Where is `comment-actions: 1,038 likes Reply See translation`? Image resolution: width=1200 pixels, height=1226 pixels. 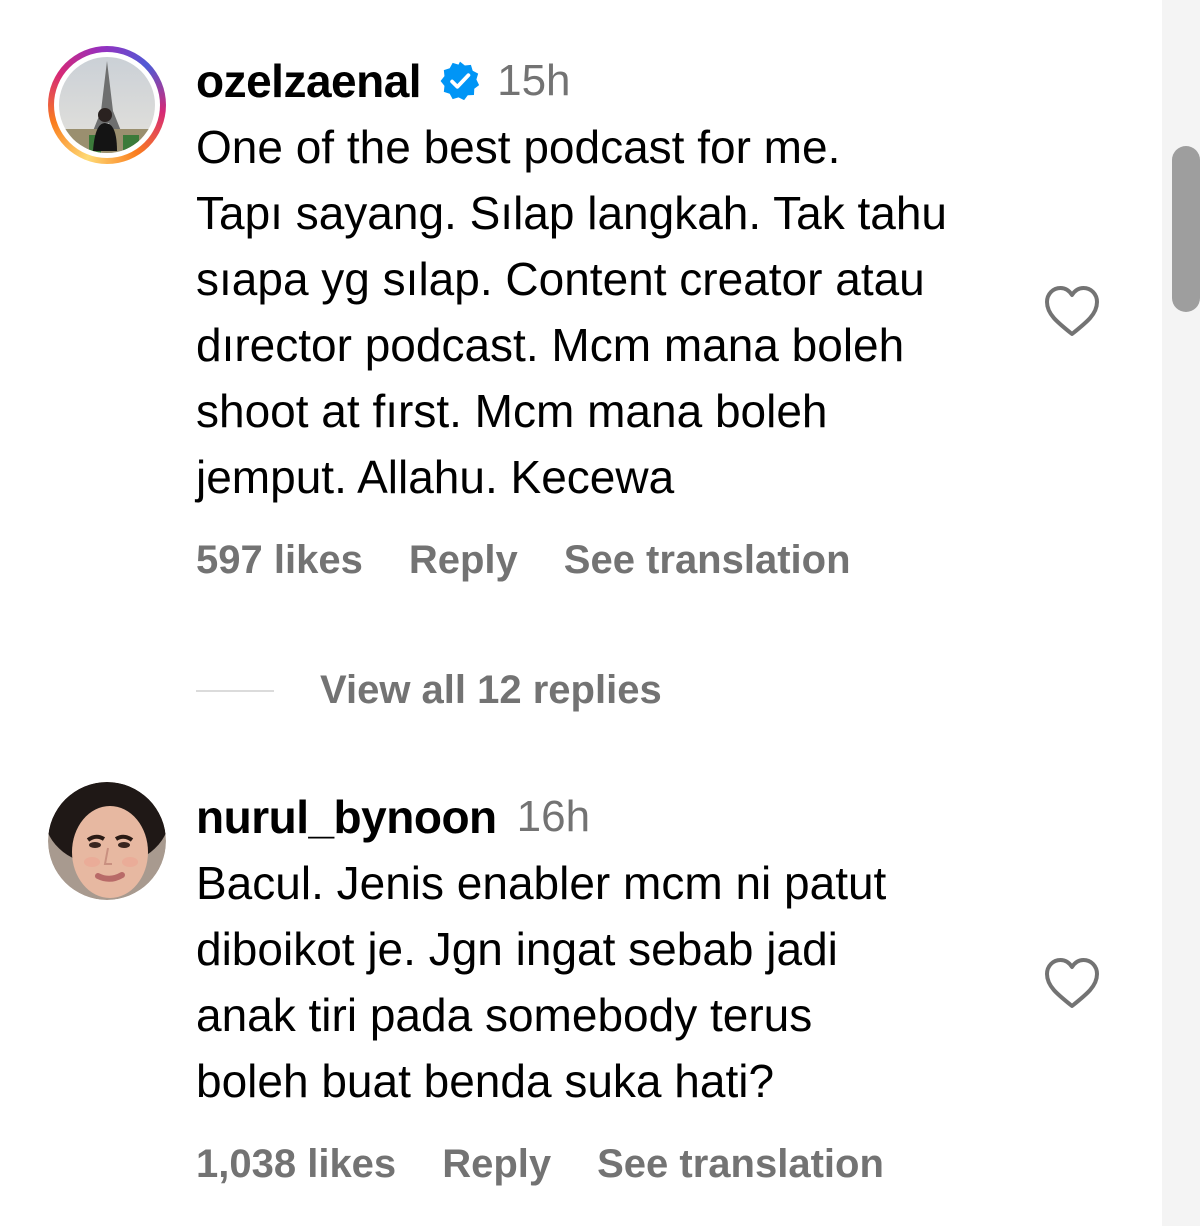
comment-actions: 1,038 likes Reply See translation is located at coordinates (621, 1164).